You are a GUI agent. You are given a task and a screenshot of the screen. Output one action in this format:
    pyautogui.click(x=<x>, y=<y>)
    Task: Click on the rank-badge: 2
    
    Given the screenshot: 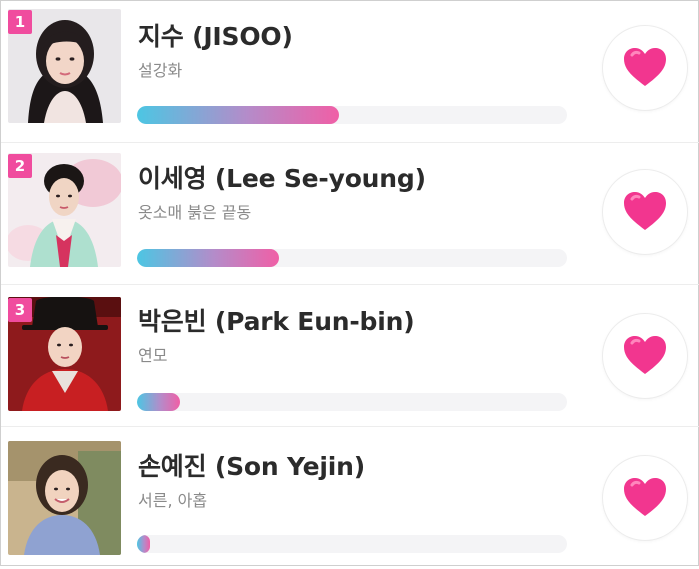 What is the action you would take?
    pyautogui.click(x=20, y=166)
    